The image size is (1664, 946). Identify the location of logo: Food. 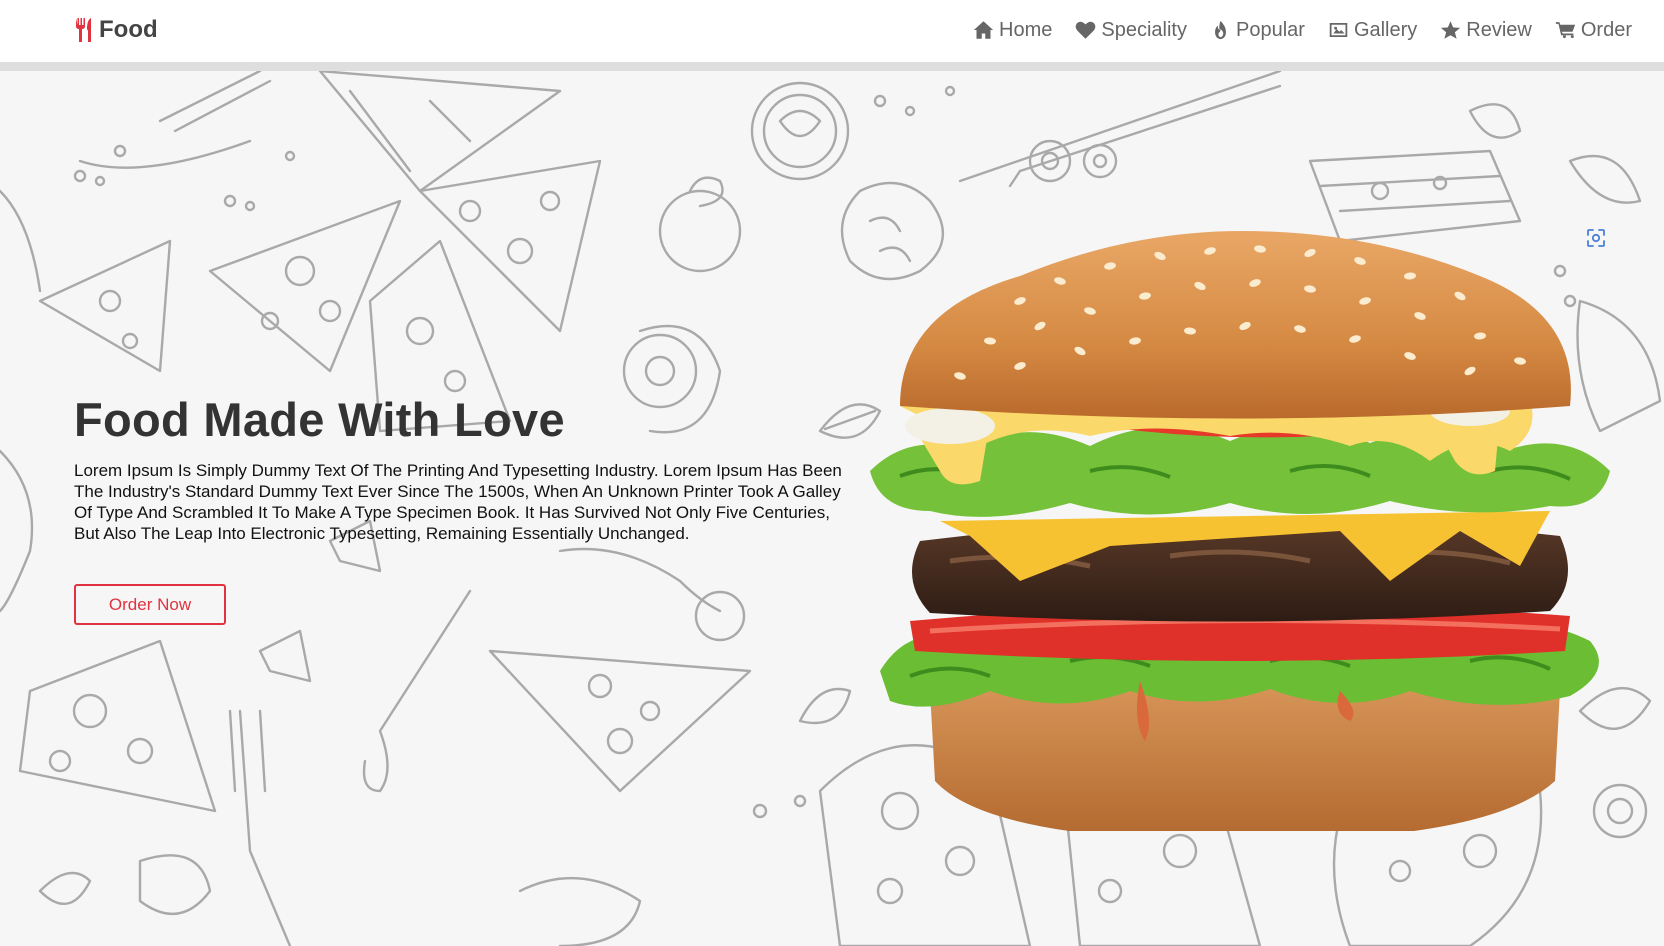
(116, 30).